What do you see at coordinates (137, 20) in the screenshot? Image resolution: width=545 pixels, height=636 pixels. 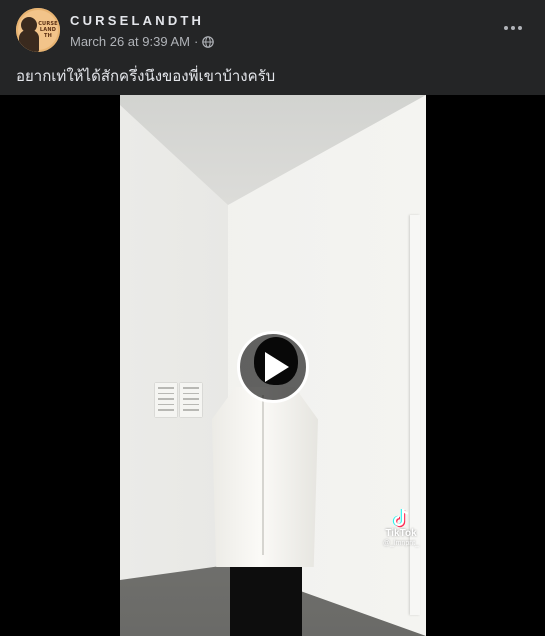 I see `page-name-link: CURSELANDTH` at bounding box center [137, 20].